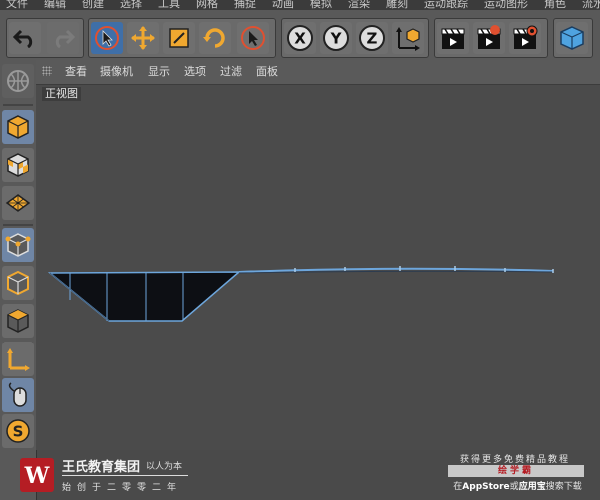  What do you see at coordinates (101, 467) in the screenshot?
I see `brand-title: 王氏教育集团` at bounding box center [101, 467].